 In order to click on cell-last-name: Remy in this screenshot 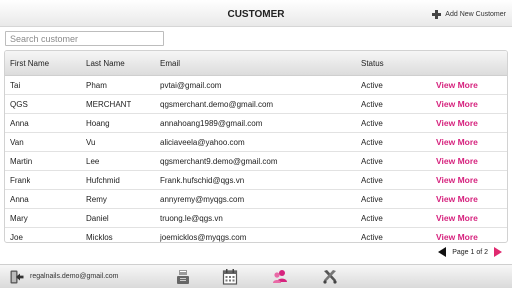, I will do `click(96, 199)`.